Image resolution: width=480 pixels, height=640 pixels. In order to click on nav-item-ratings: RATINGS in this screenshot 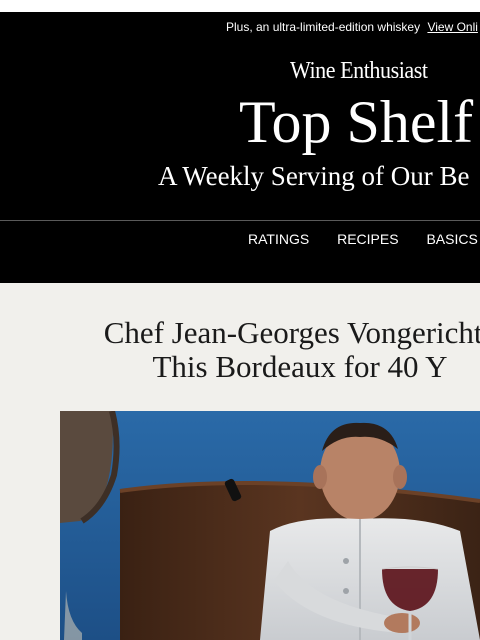, I will do `click(278, 239)`.